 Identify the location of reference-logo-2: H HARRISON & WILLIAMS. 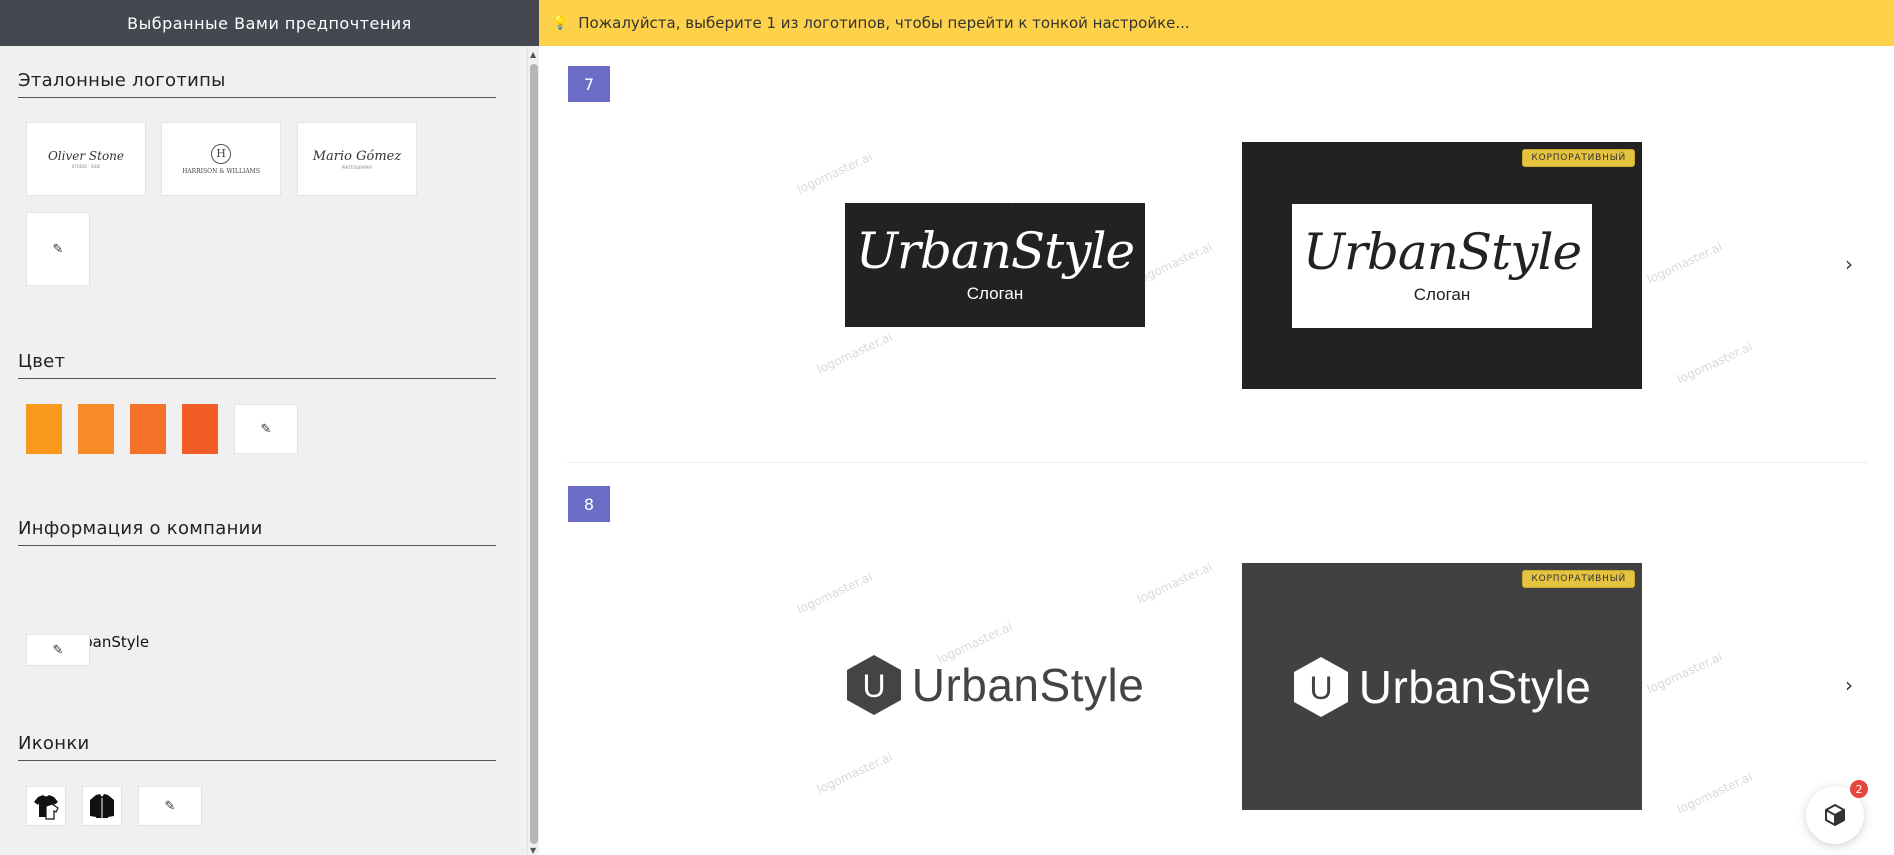
(221, 159).